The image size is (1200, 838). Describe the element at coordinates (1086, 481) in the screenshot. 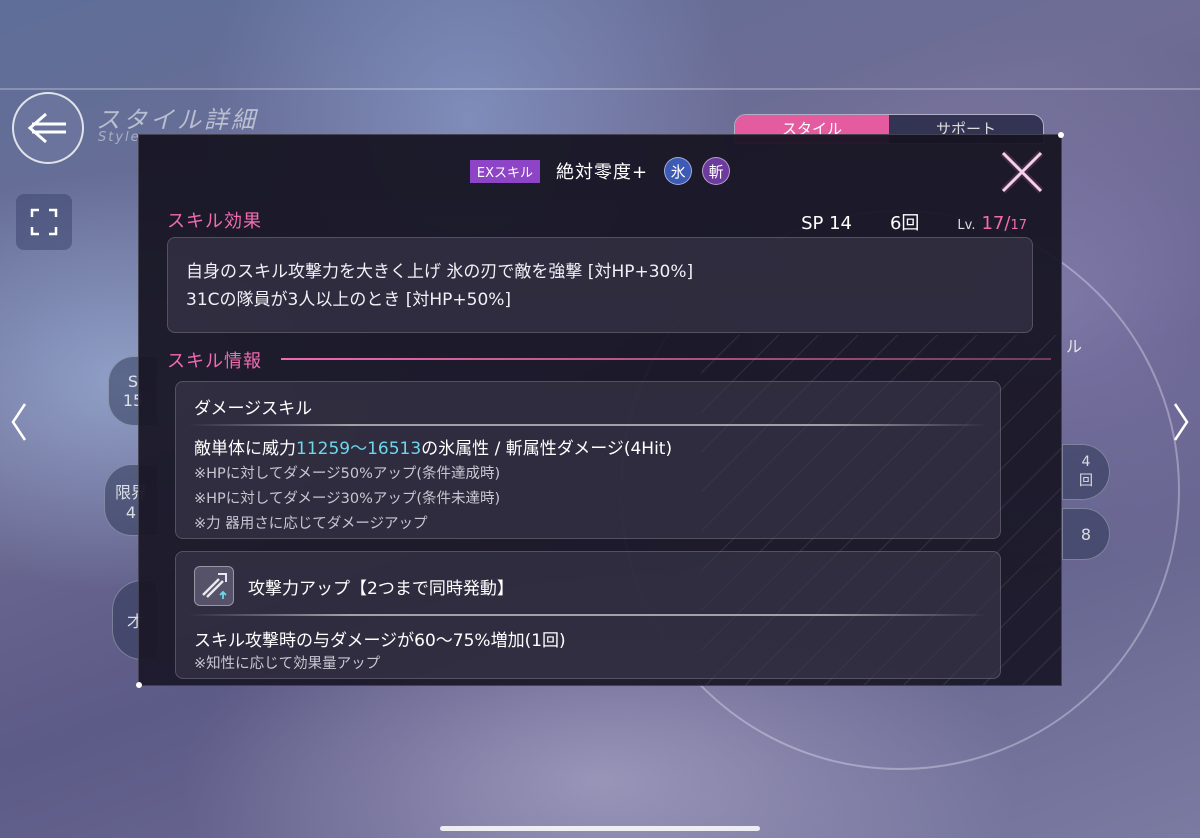

I see `side-label: 回` at that location.